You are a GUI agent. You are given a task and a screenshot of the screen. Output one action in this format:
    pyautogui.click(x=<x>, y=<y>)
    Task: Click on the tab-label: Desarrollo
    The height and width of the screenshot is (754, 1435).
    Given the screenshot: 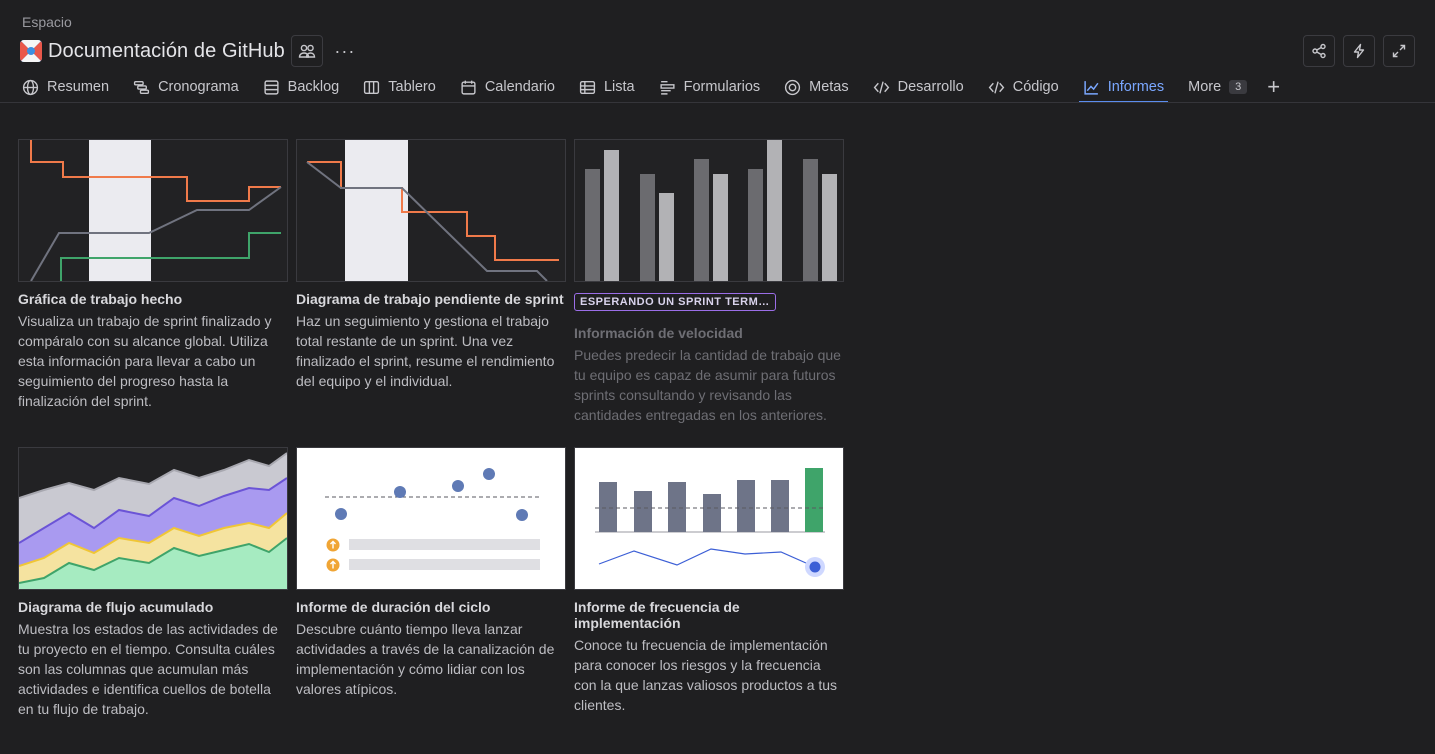 What is the action you would take?
    pyautogui.click(x=930, y=87)
    